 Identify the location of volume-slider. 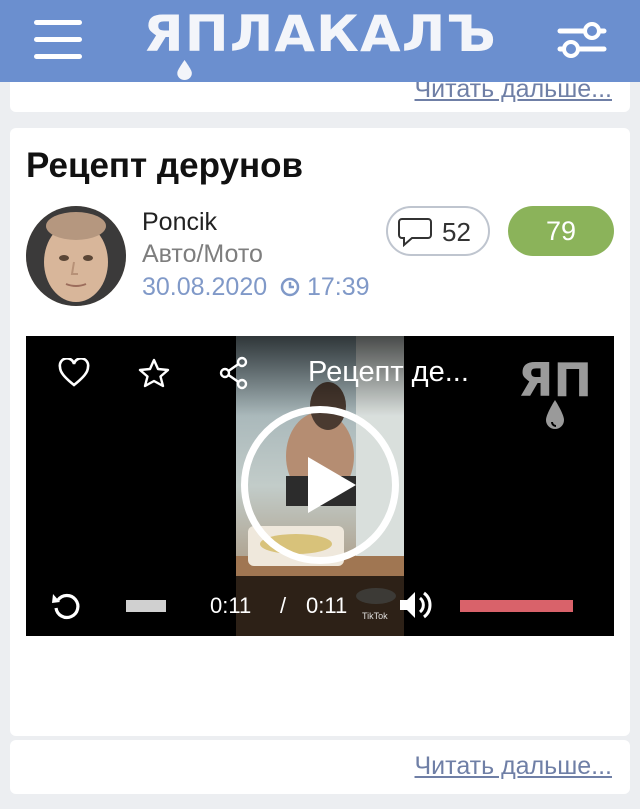
(516, 606).